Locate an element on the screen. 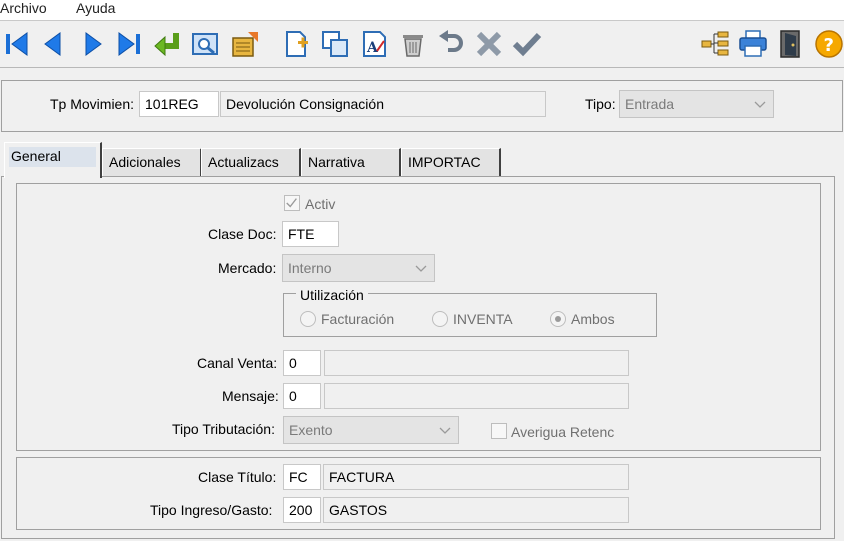  undo-icon is located at coordinates (451, 44).